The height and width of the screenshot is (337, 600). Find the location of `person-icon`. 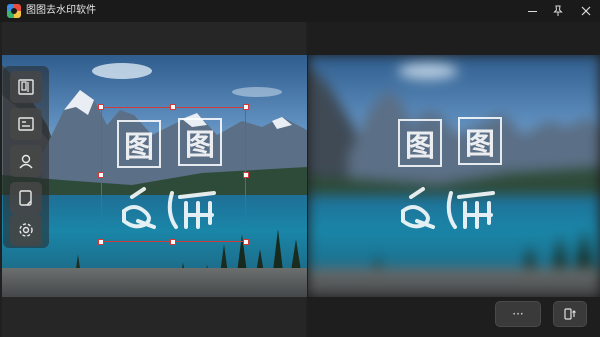

person-icon is located at coordinates (26, 161).